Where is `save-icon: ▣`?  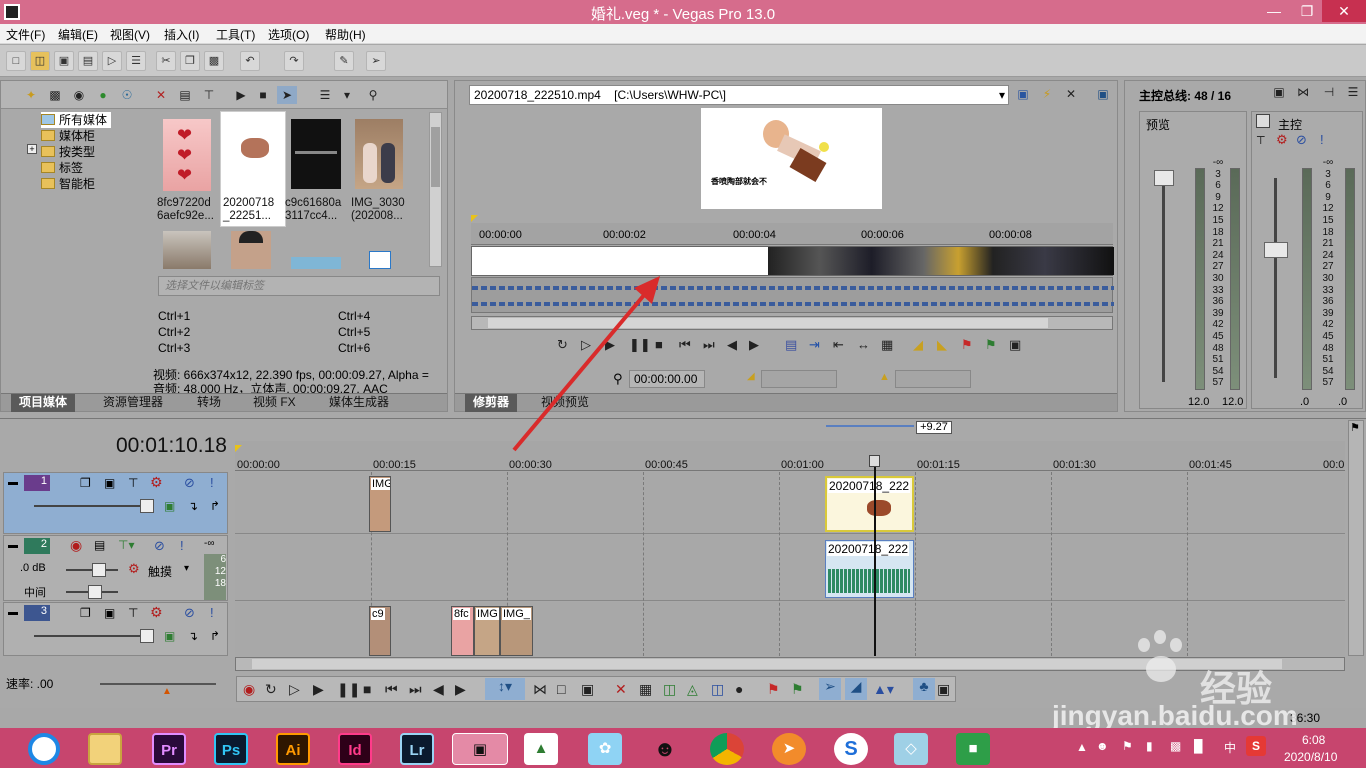 save-icon: ▣ is located at coordinates (64, 61).